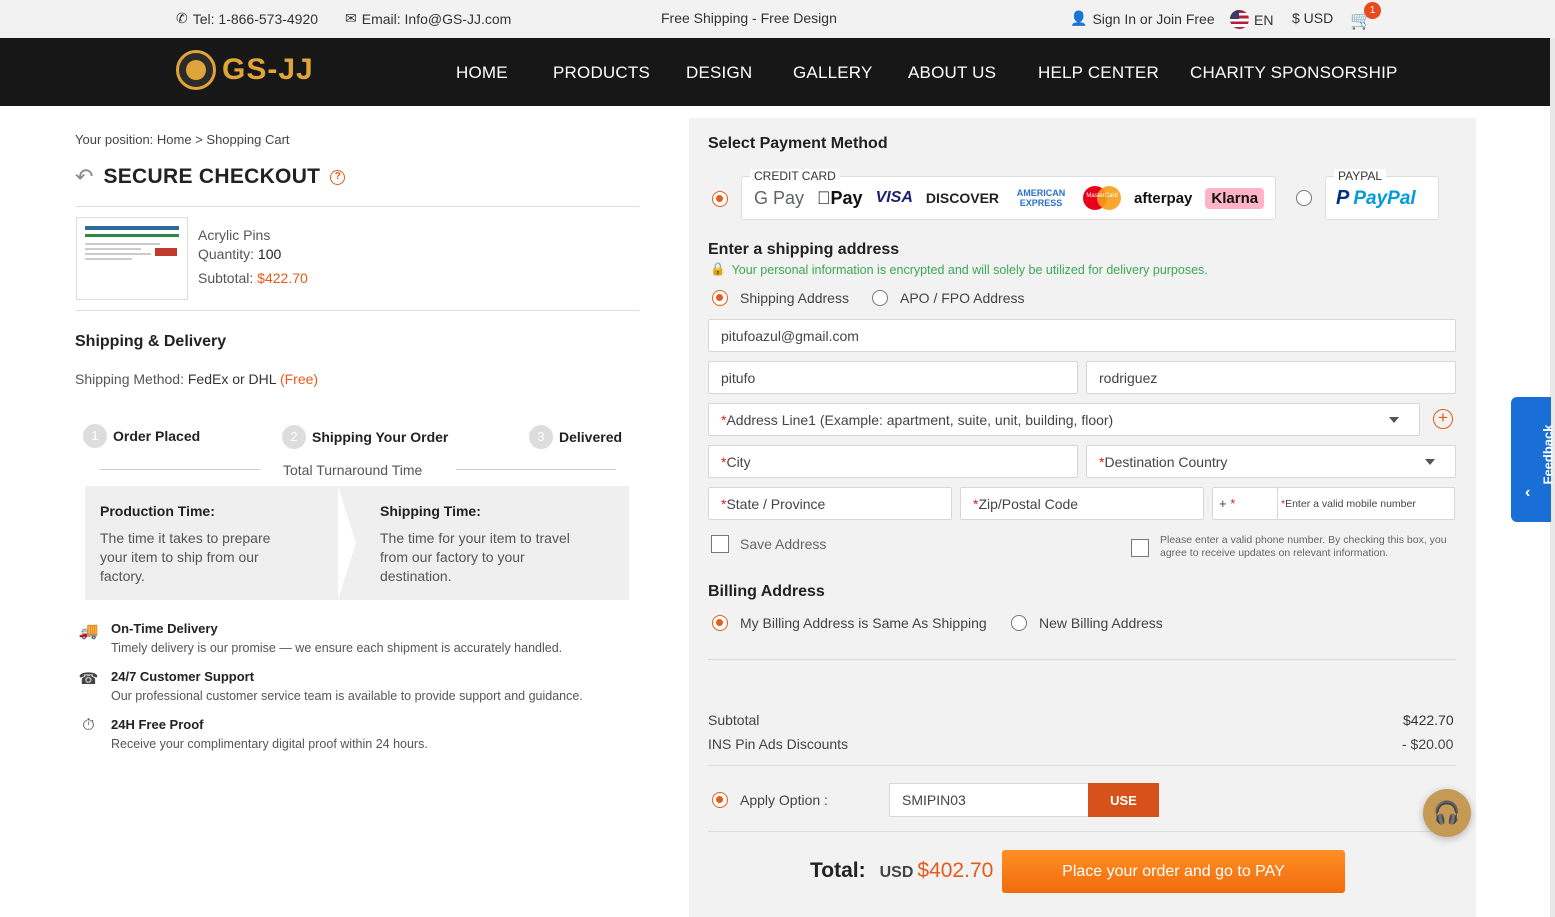 The image size is (1555, 917). What do you see at coordinates (794, 298) in the screenshot?
I see `shipping-address-option: Shipping Address` at bounding box center [794, 298].